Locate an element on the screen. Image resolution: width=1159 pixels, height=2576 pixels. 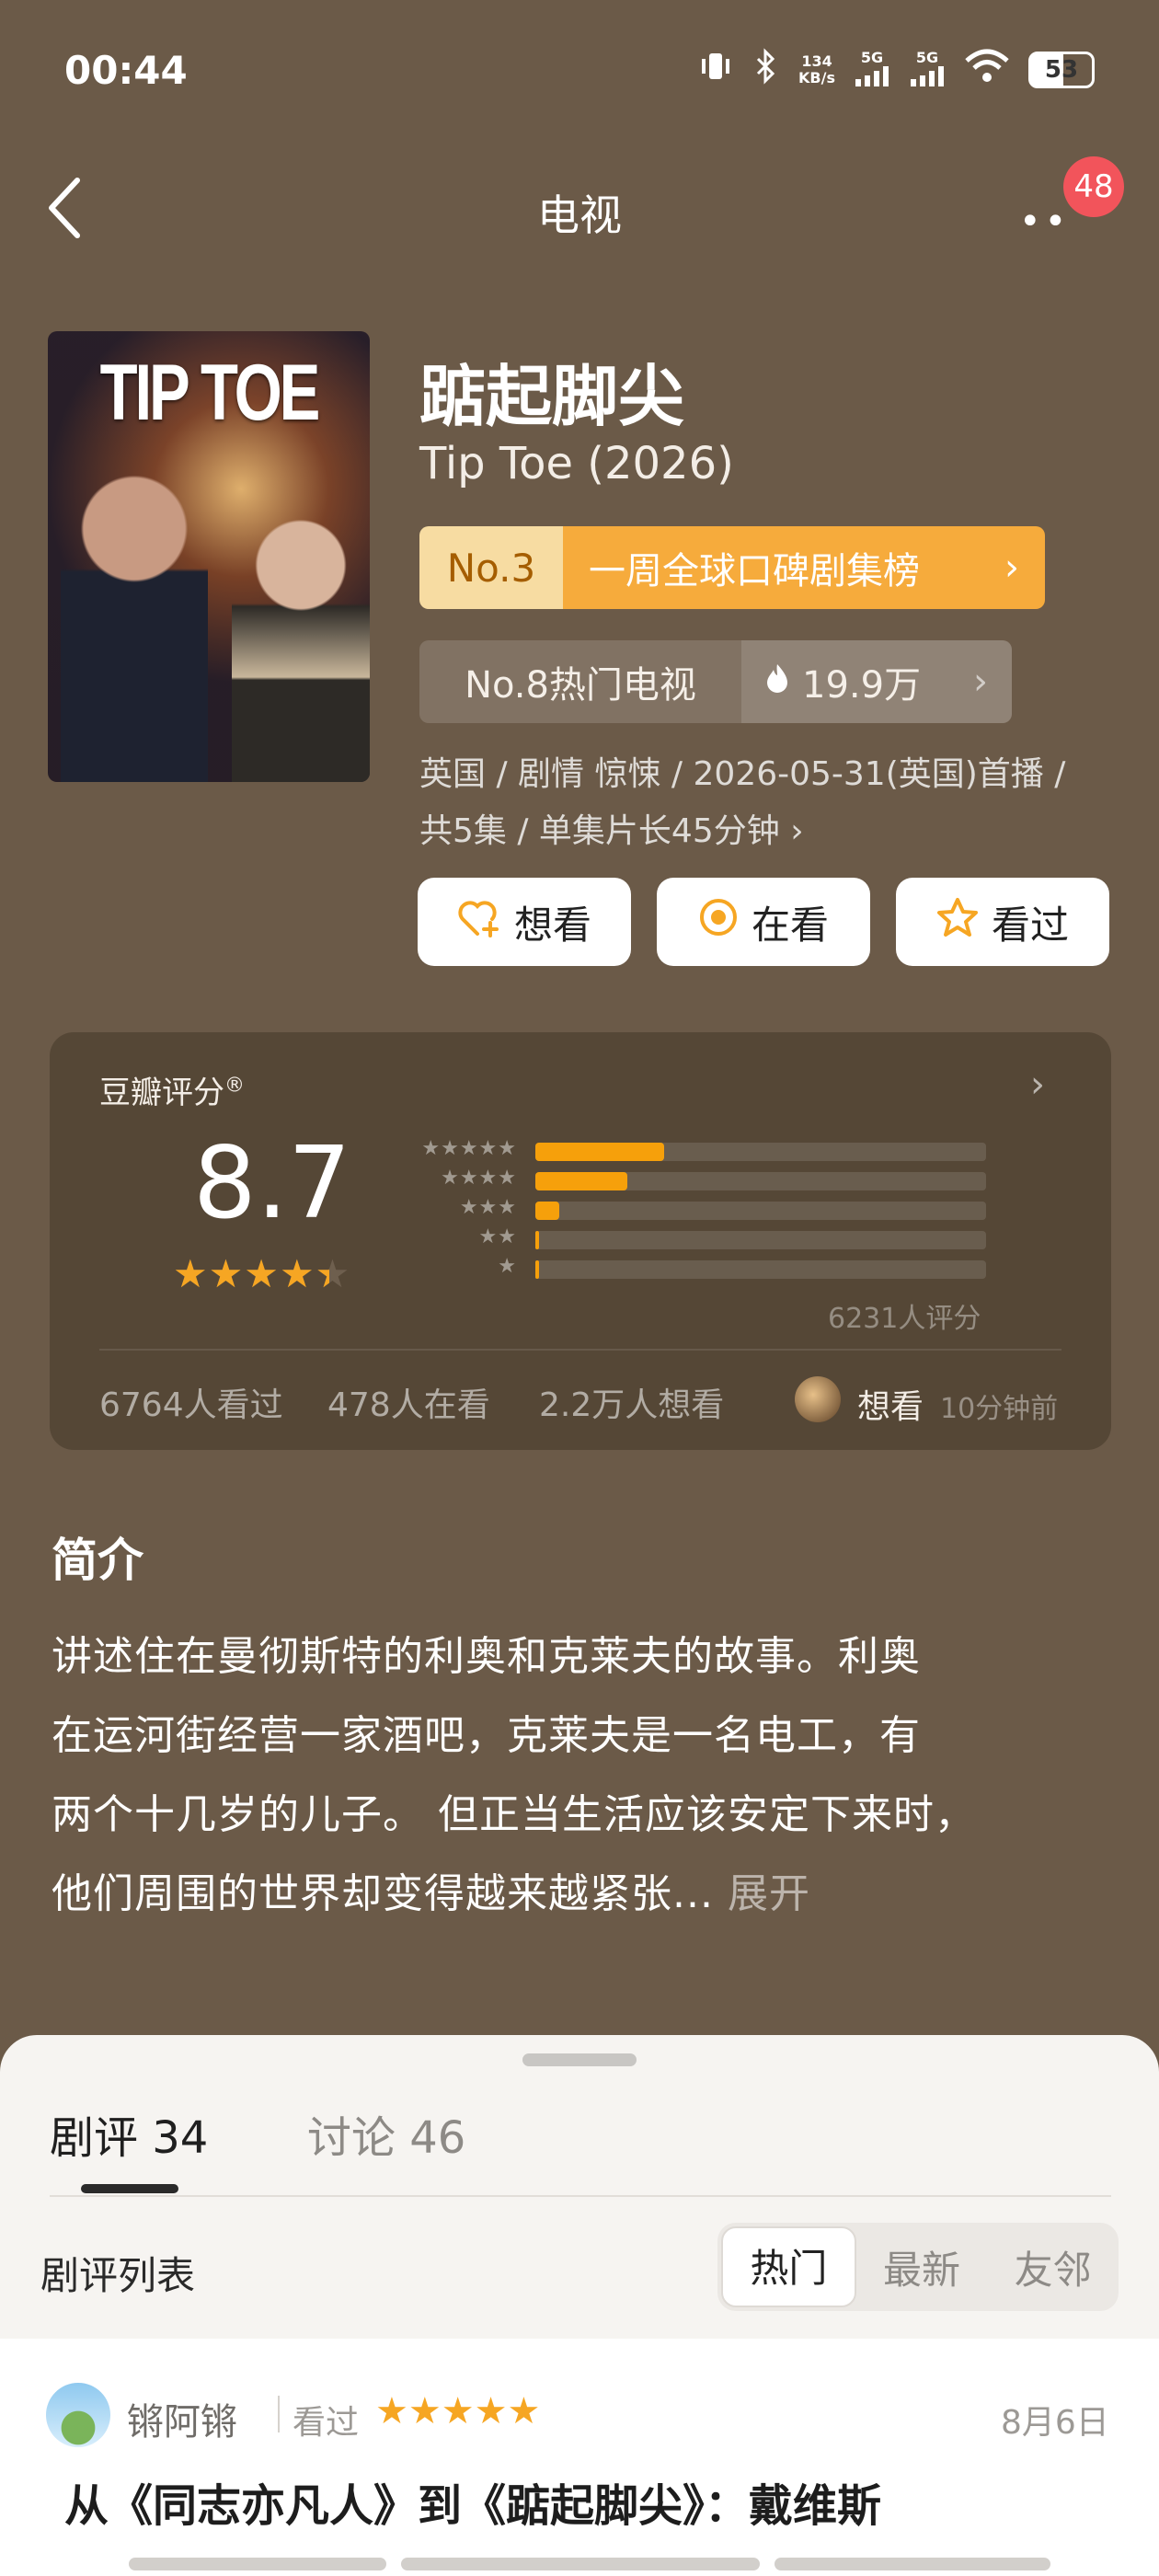
tab-underline is located at coordinates (129, 2188).